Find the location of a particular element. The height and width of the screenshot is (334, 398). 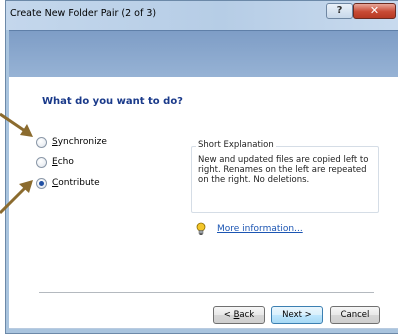

radio-option-contribute: Contribute is located at coordinates (68, 183).